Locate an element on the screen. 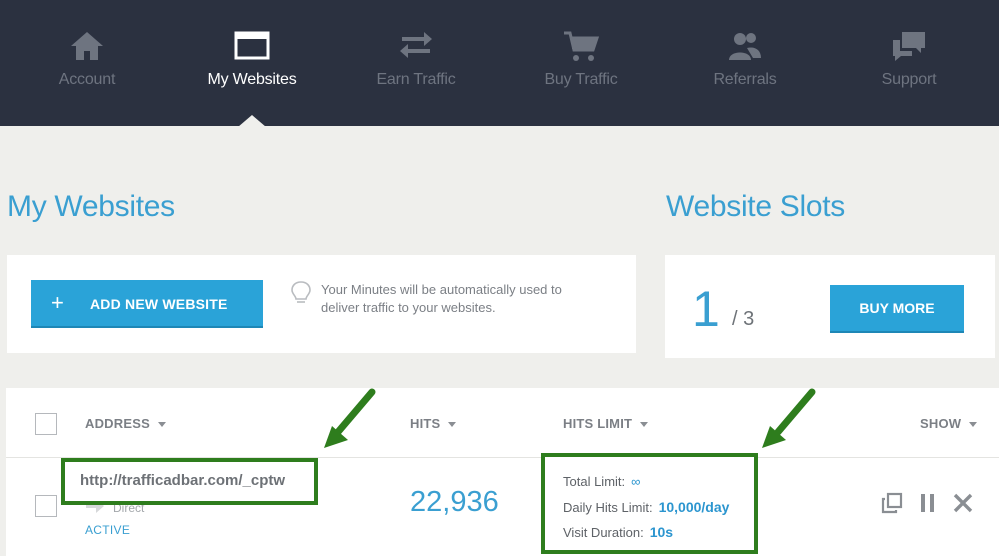 The width and height of the screenshot is (999, 556). pause-icon is located at coordinates (928, 503).